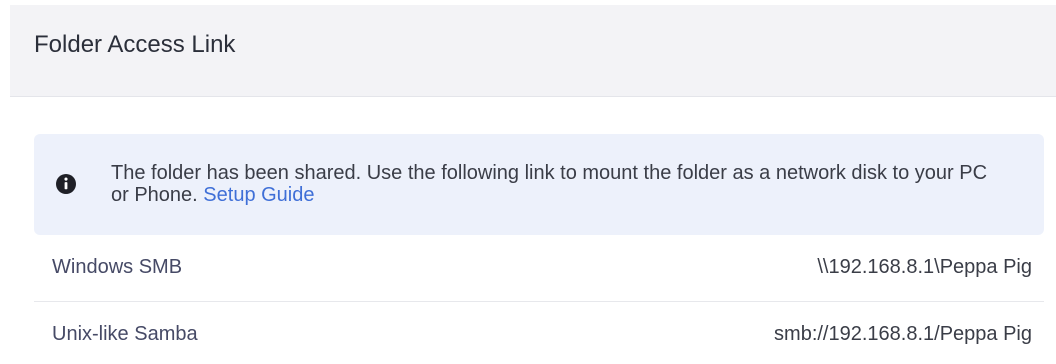 The width and height of the screenshot is (1056, 364). What do you see at coordinates (924, 267) in the screenshot?
I see `link-value-windows-smb: \\192.168.8.1\Peppa Pig` at bounding box center [924, 267].